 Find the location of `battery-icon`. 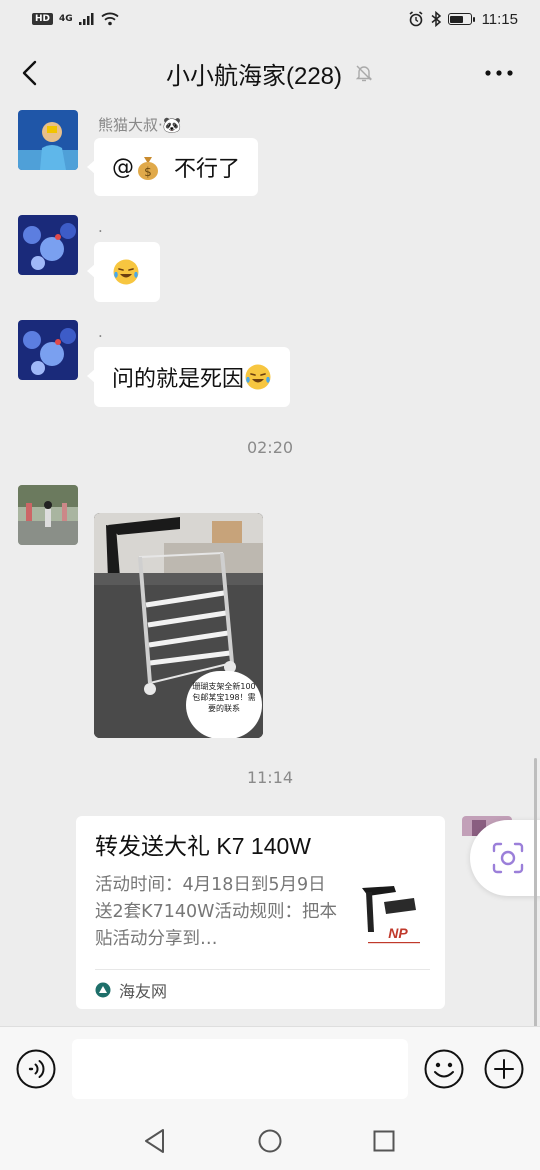

battery-icon is located at coordinates (461, 19).